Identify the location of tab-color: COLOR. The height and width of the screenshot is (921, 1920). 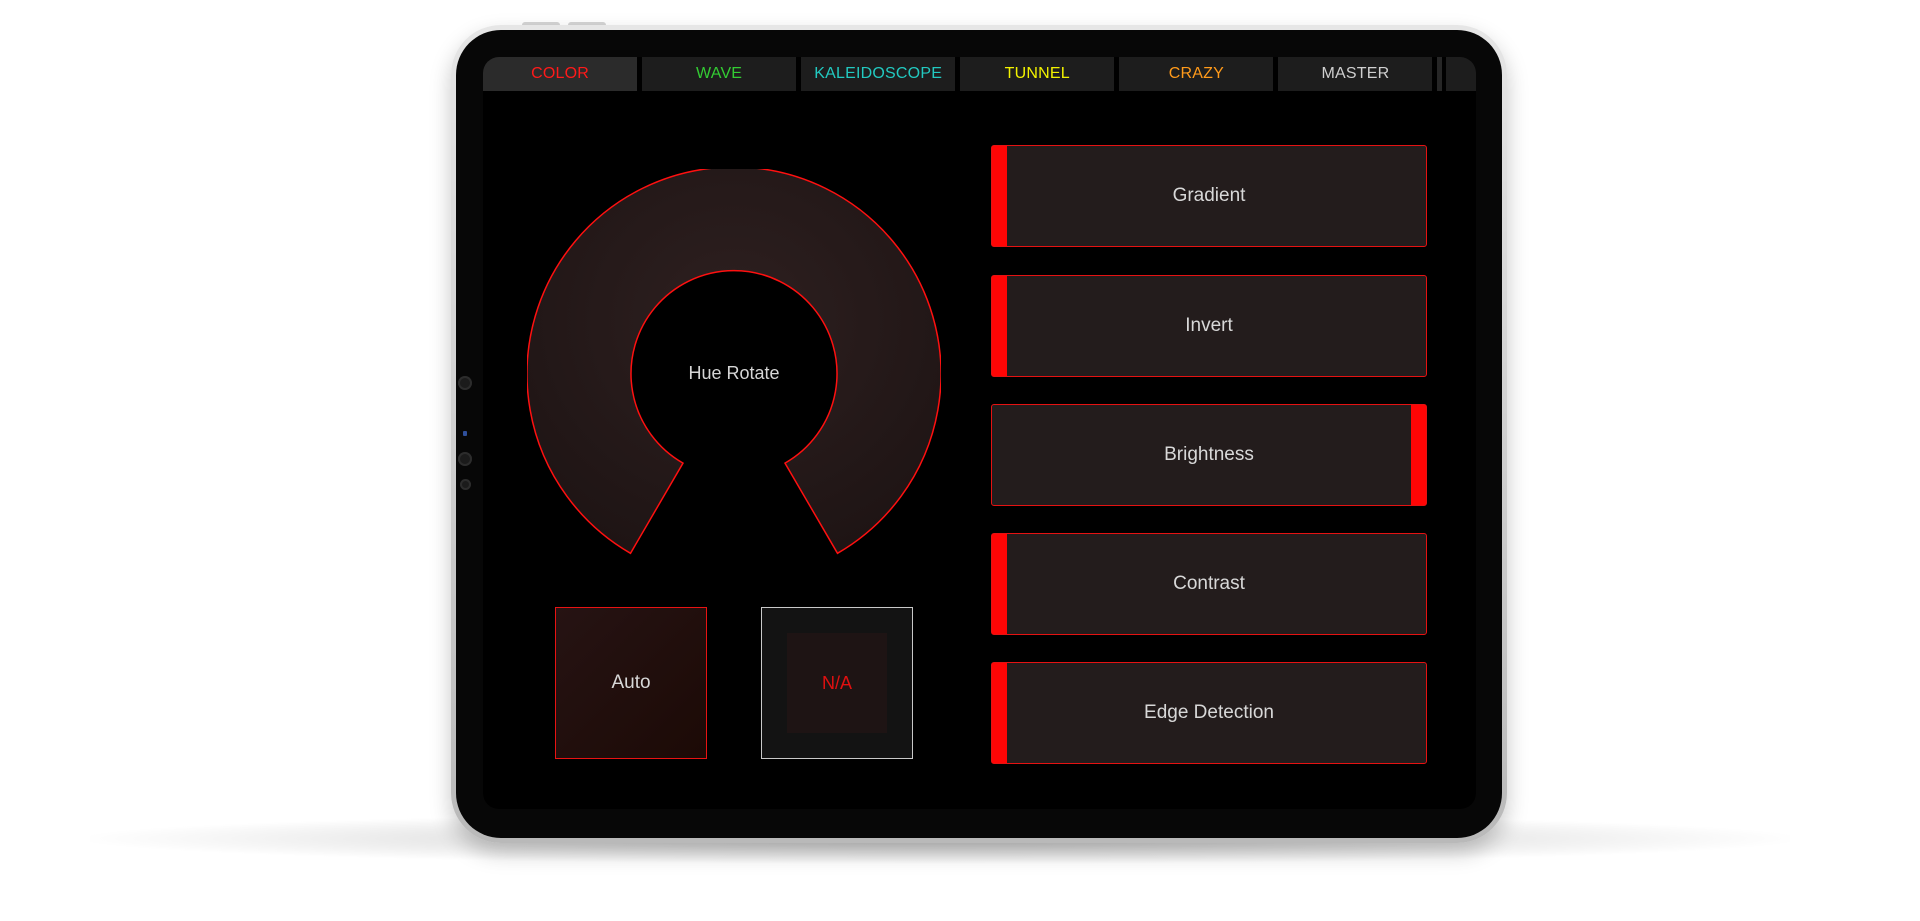
(560, 74).